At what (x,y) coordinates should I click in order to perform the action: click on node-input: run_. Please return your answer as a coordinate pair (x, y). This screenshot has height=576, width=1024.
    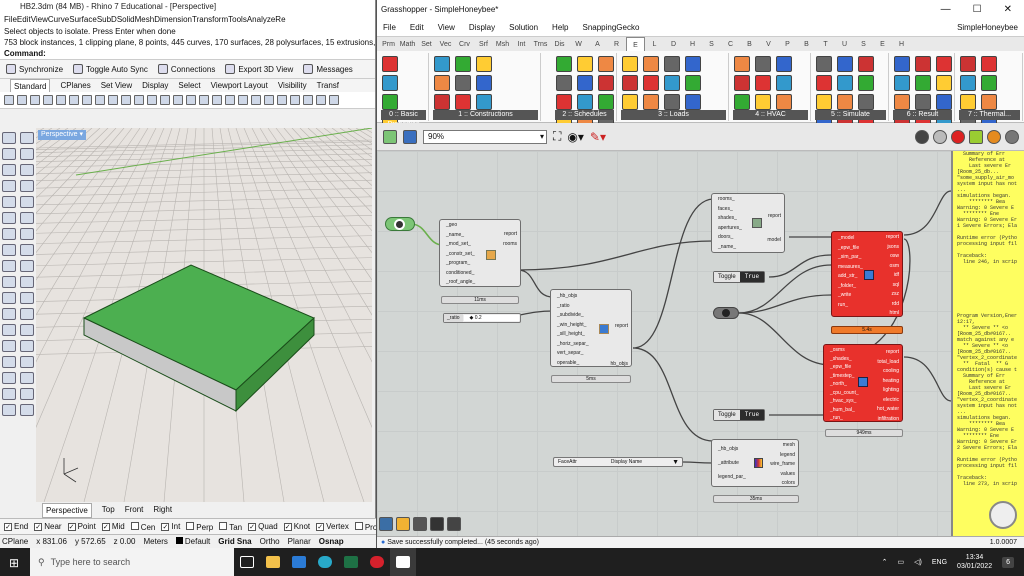
    Looking at the image, I should click on (850, 306).